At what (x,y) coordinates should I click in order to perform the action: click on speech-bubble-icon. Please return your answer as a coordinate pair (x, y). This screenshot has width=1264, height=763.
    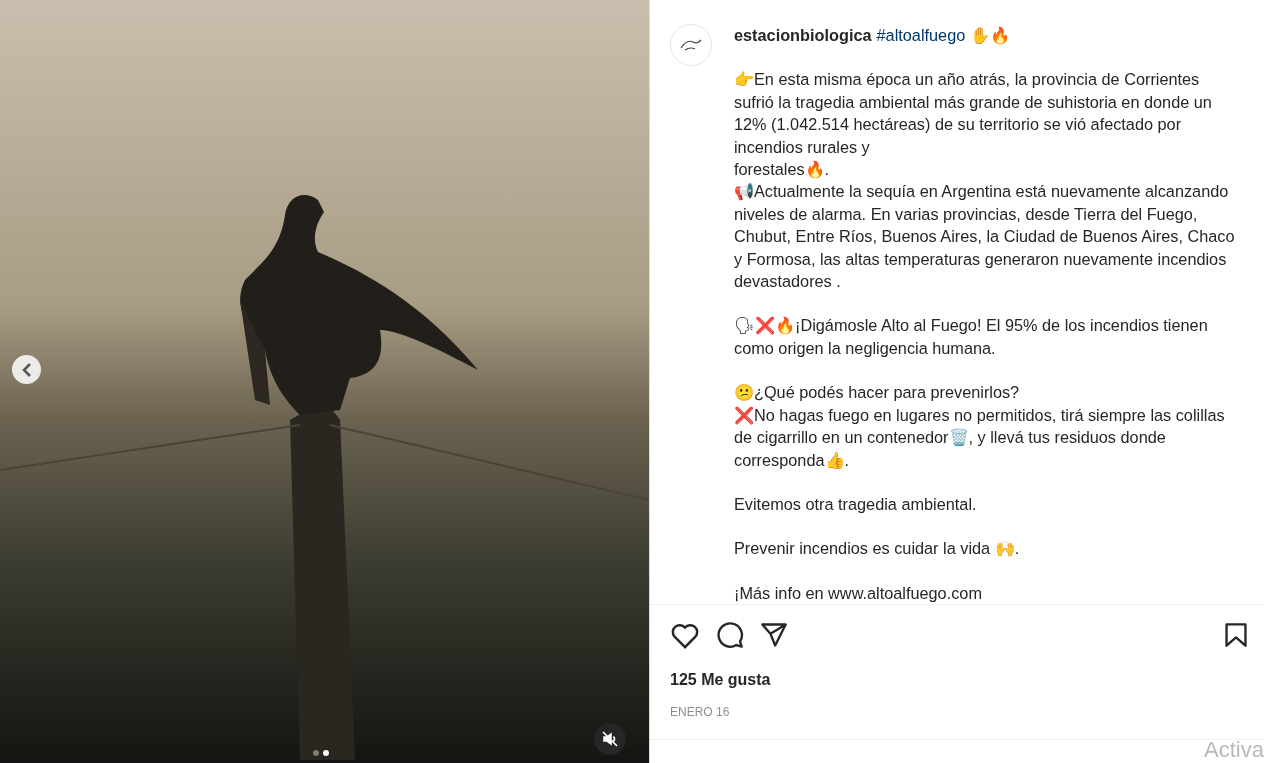
    Looking at the image, I should click on (730, 635).